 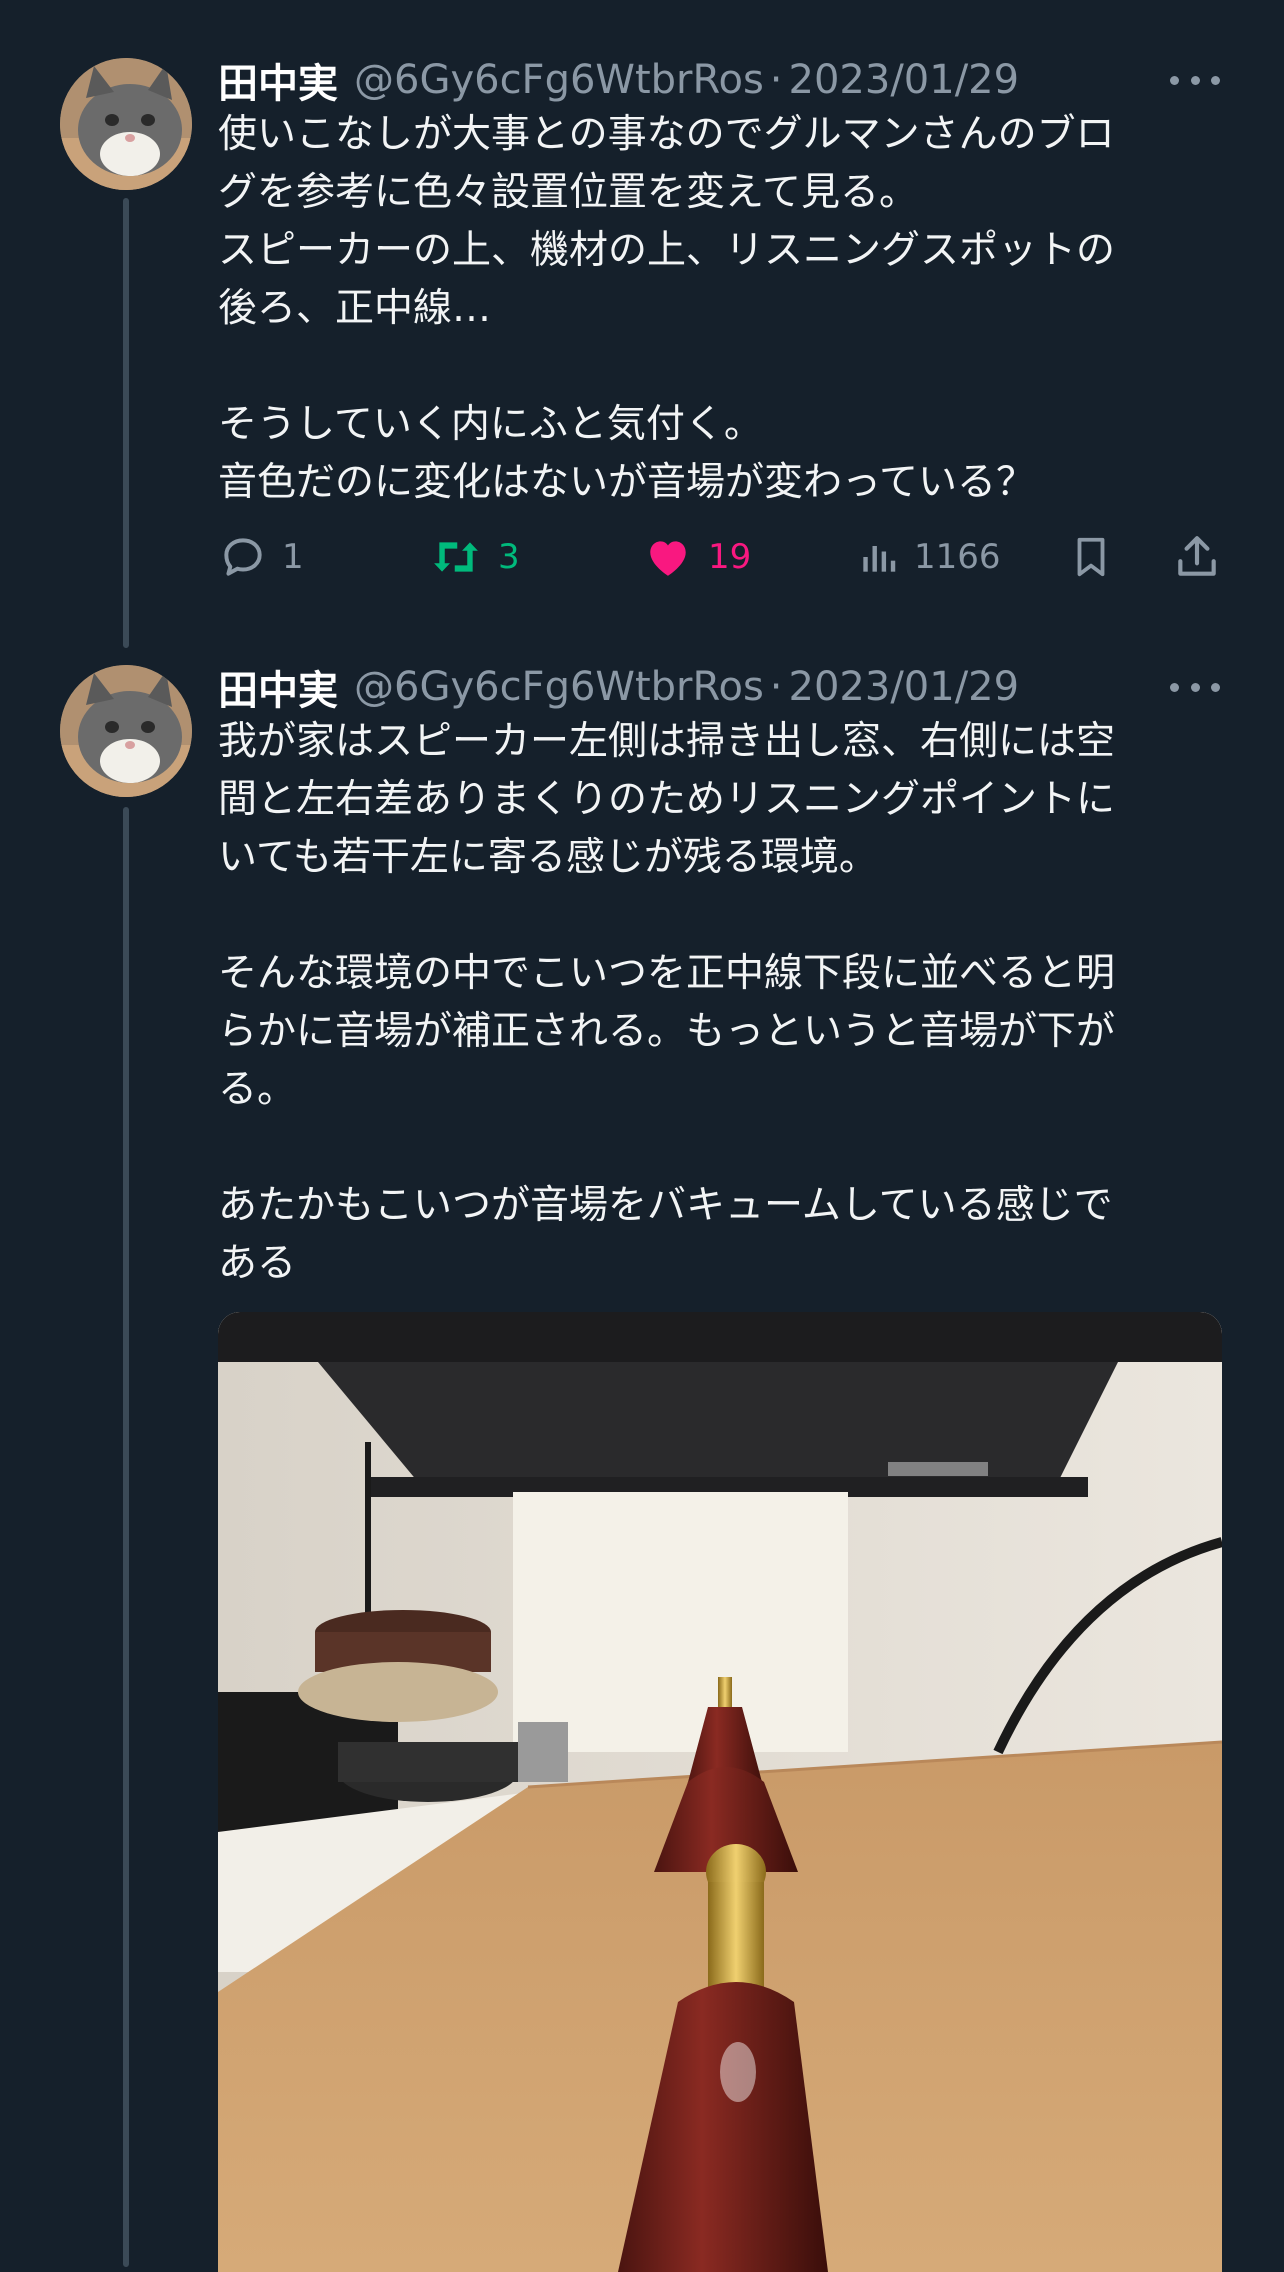 I want to click on bookmark-icon, so click(x=1091, y=557).